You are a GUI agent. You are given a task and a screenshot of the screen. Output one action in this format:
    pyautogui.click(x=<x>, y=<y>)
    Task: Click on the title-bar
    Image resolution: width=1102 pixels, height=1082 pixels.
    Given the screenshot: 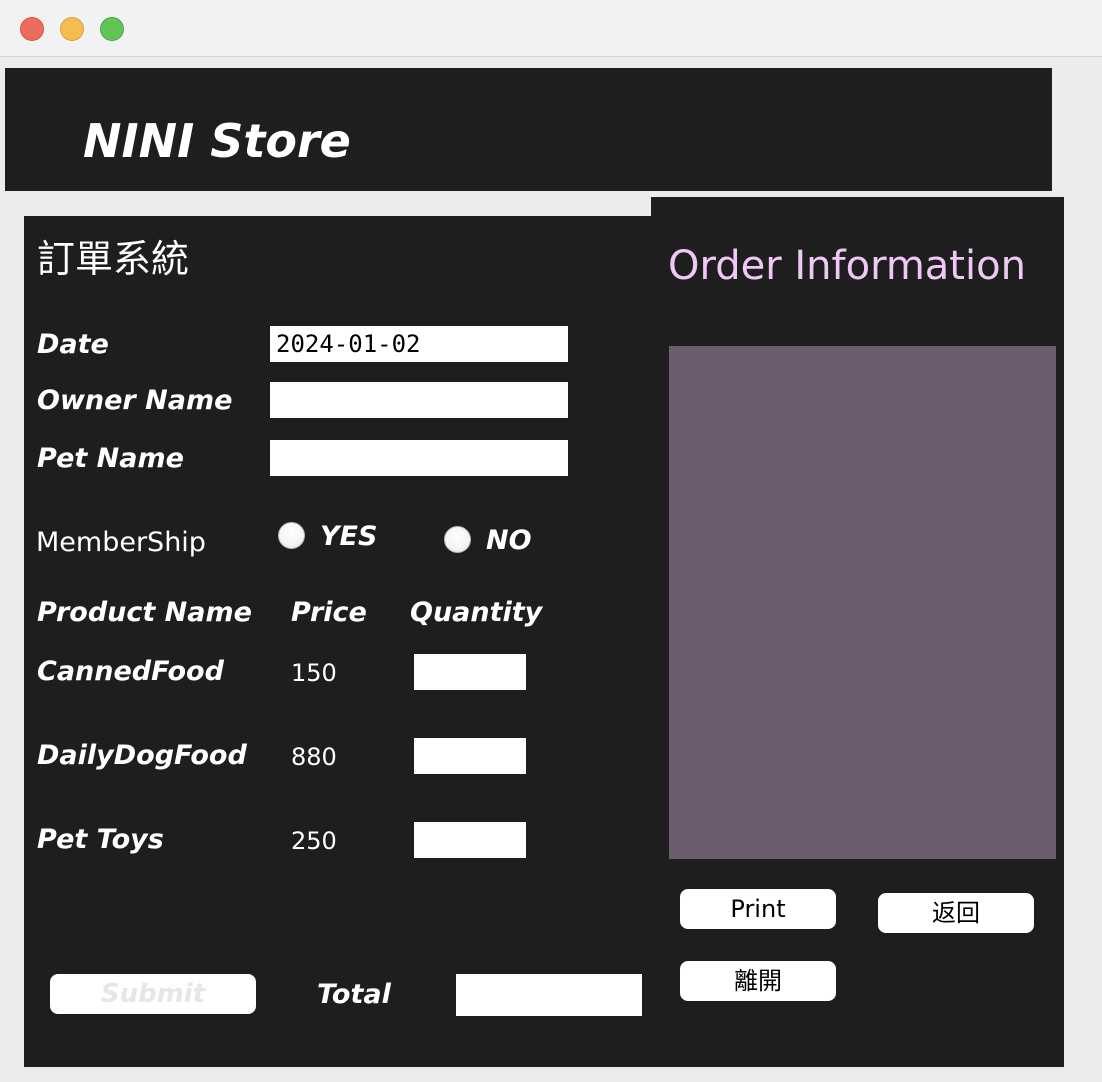 What is the action you would take?
    pyautogui.click(x=551, y=28)
    